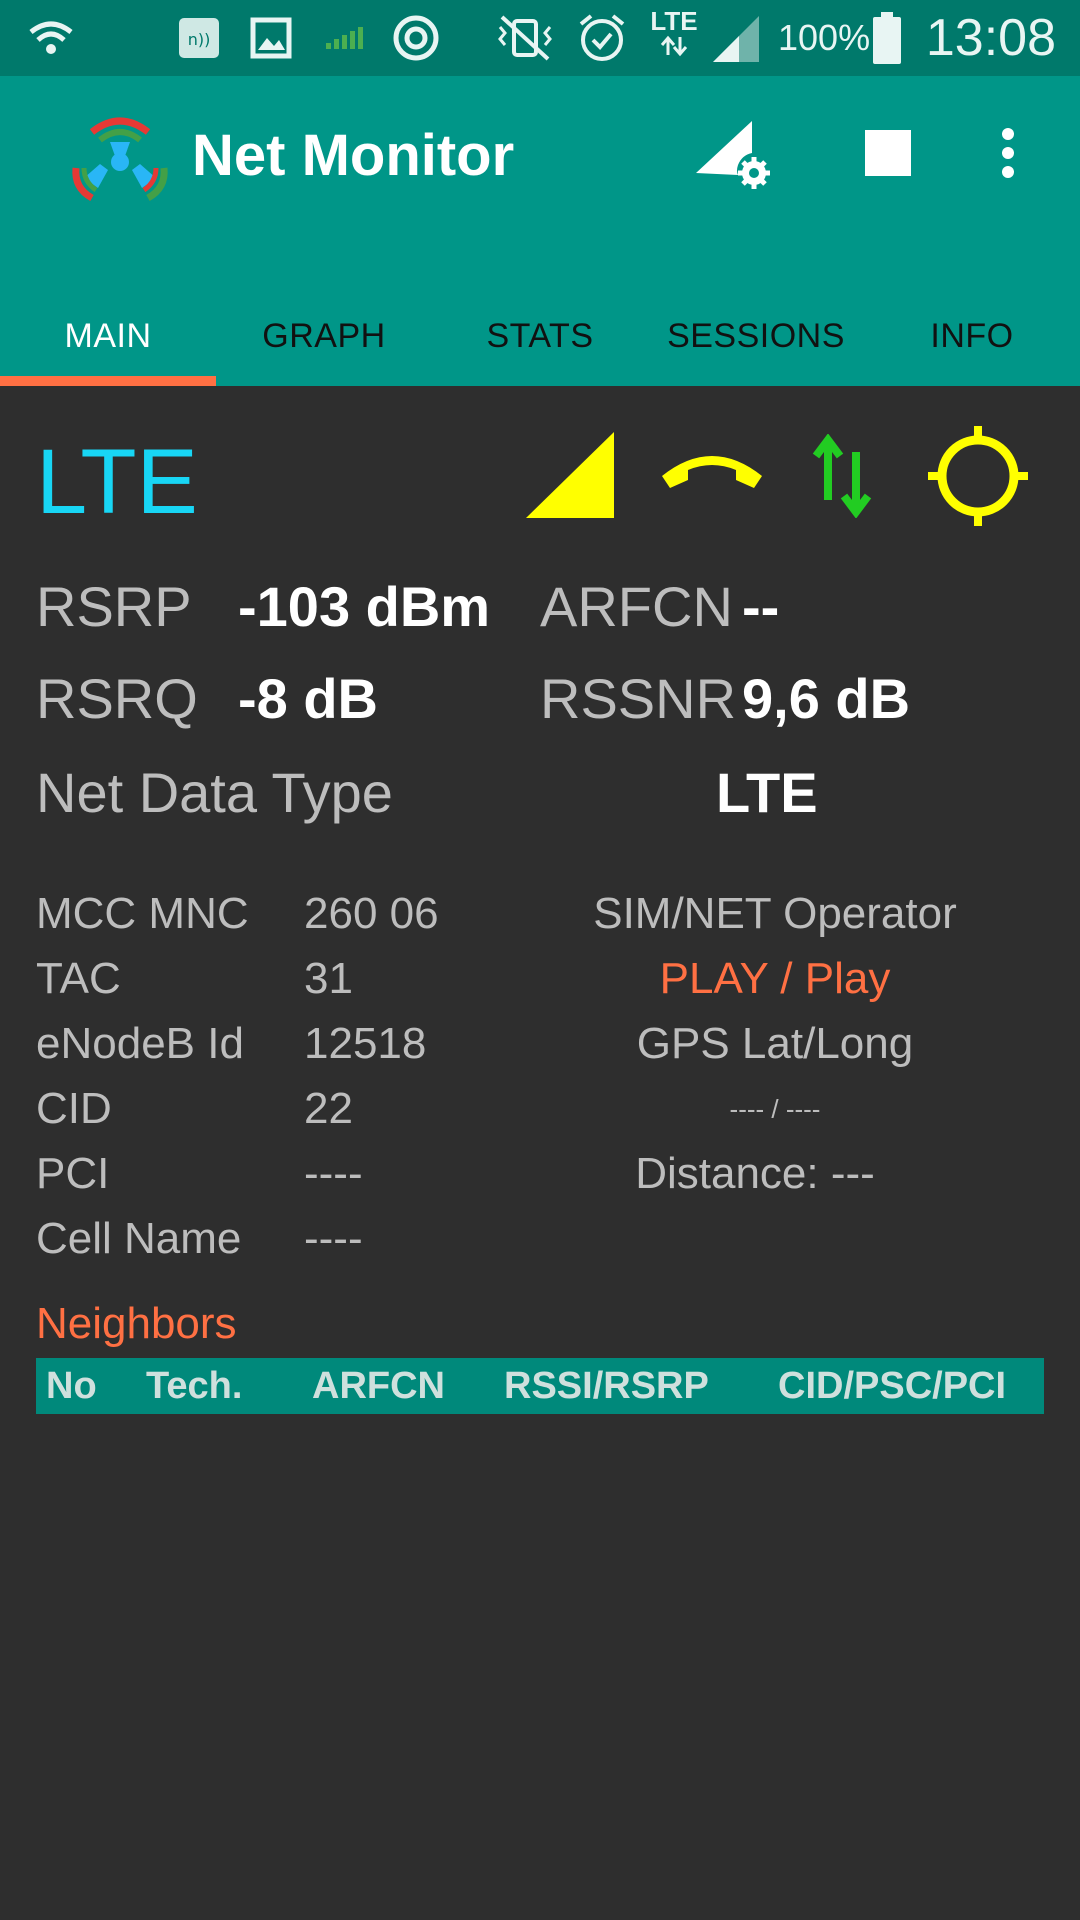  Describe the element at coordinates (842, 476) in the screenshot. I see `data-transfer-arrows-icon` at that location.